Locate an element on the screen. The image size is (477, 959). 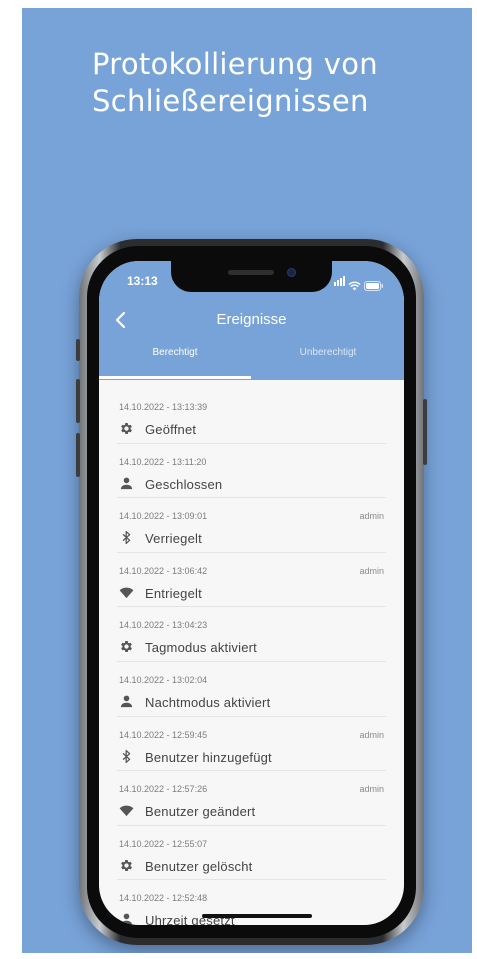
event-label: Nachtmodus aktiviert is located at coordinates (208, 702).